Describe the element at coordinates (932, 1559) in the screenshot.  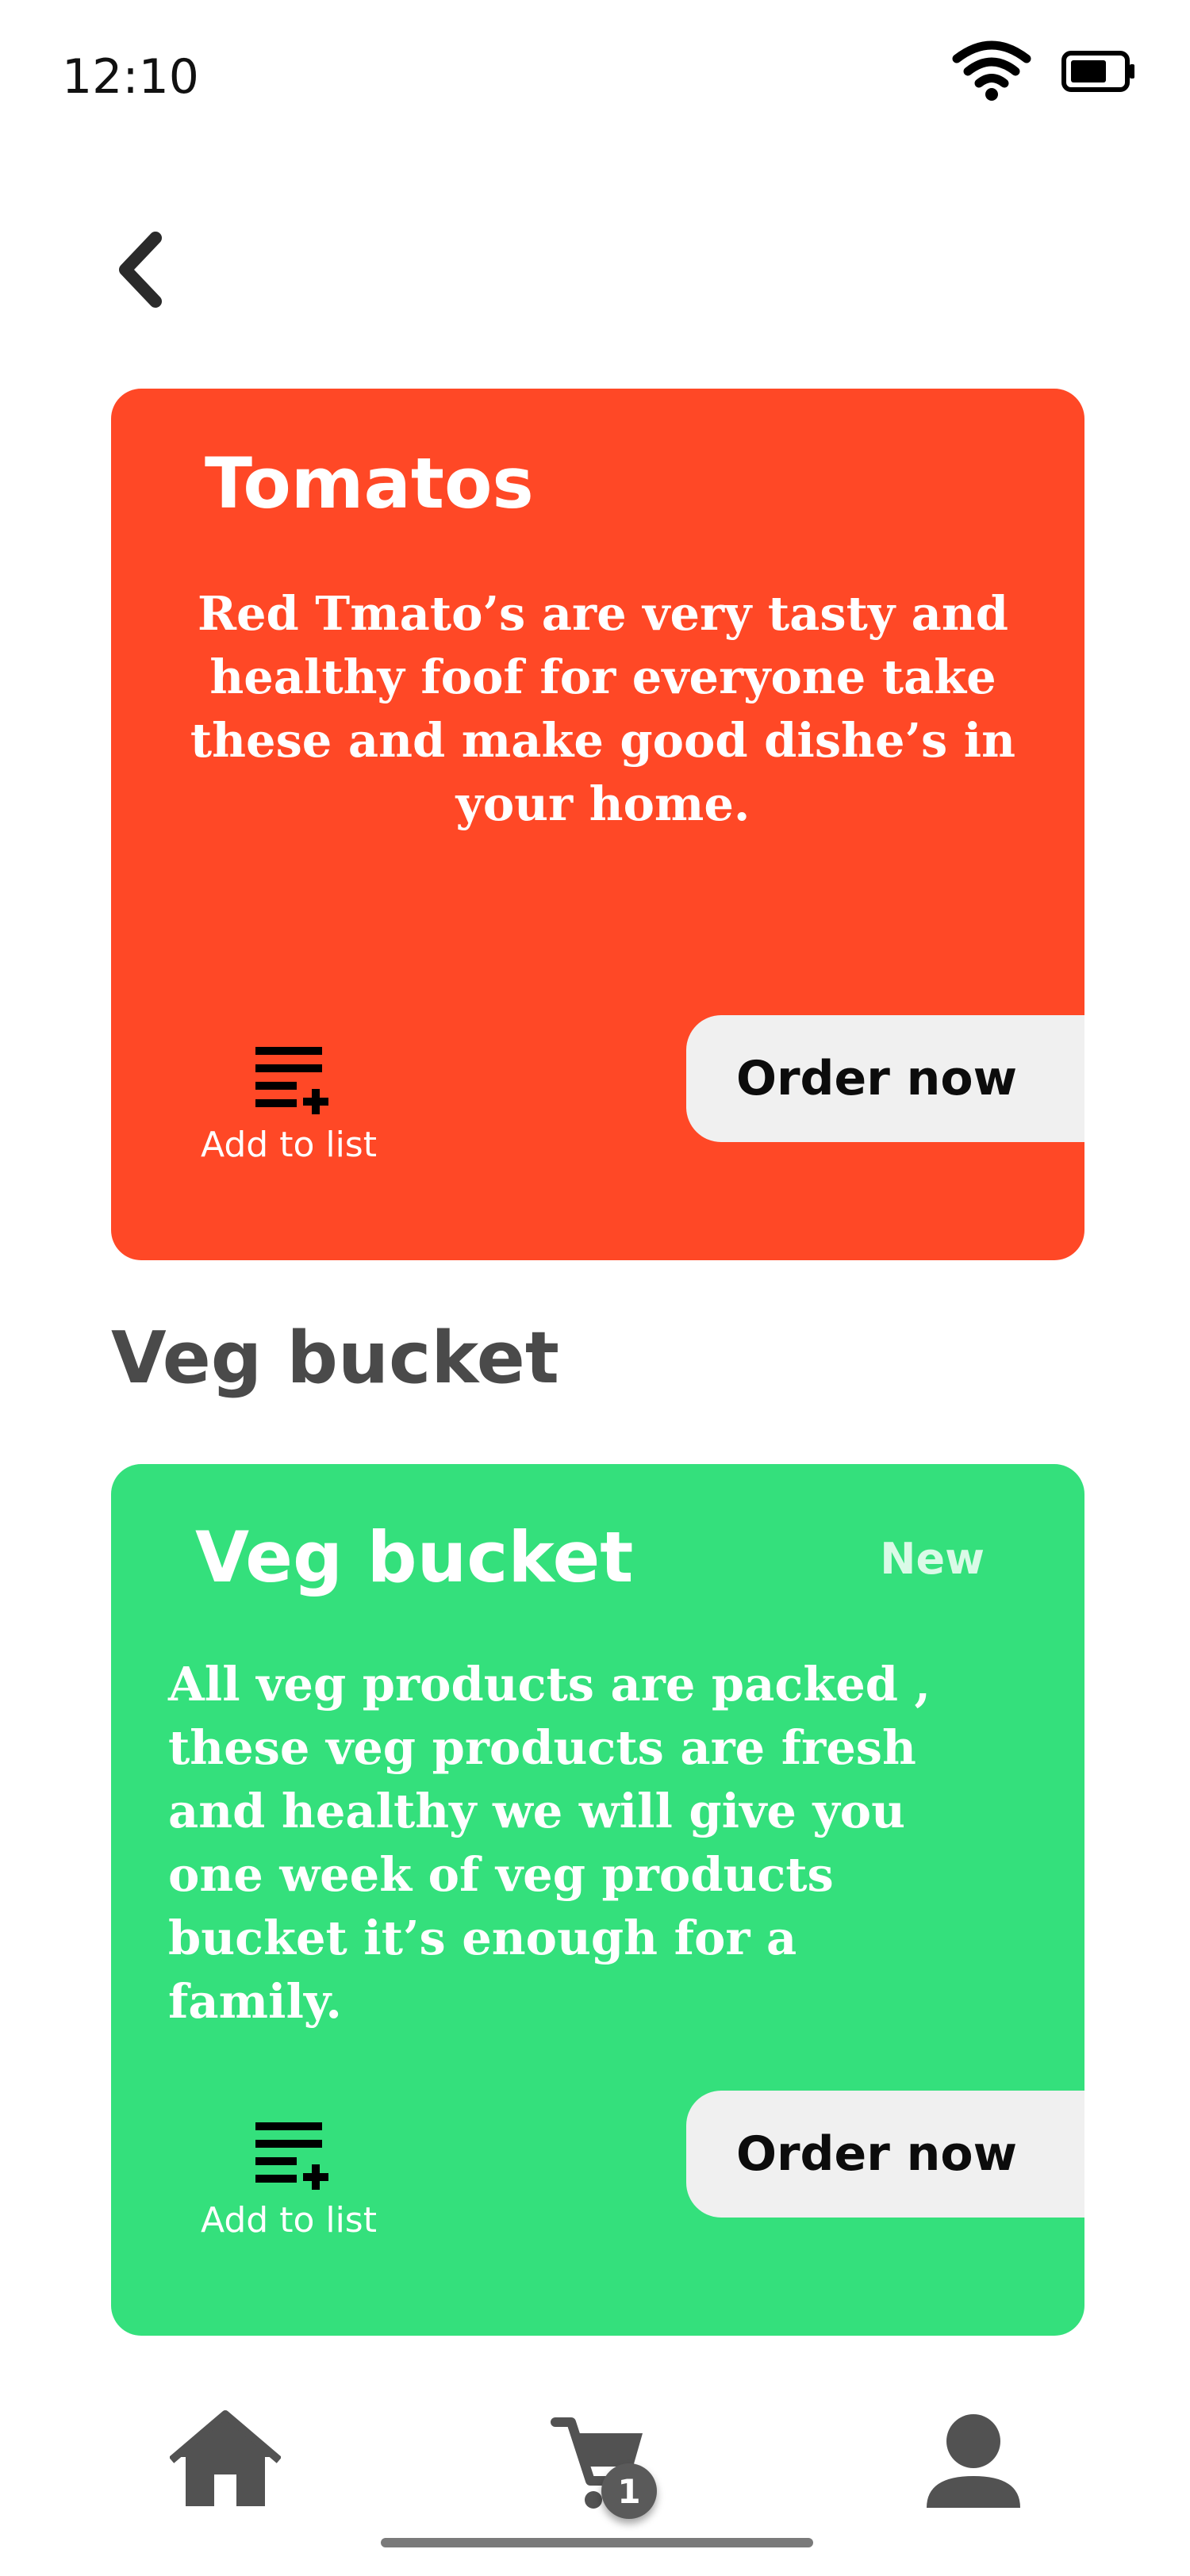
I see `new-badge: New` at that location.